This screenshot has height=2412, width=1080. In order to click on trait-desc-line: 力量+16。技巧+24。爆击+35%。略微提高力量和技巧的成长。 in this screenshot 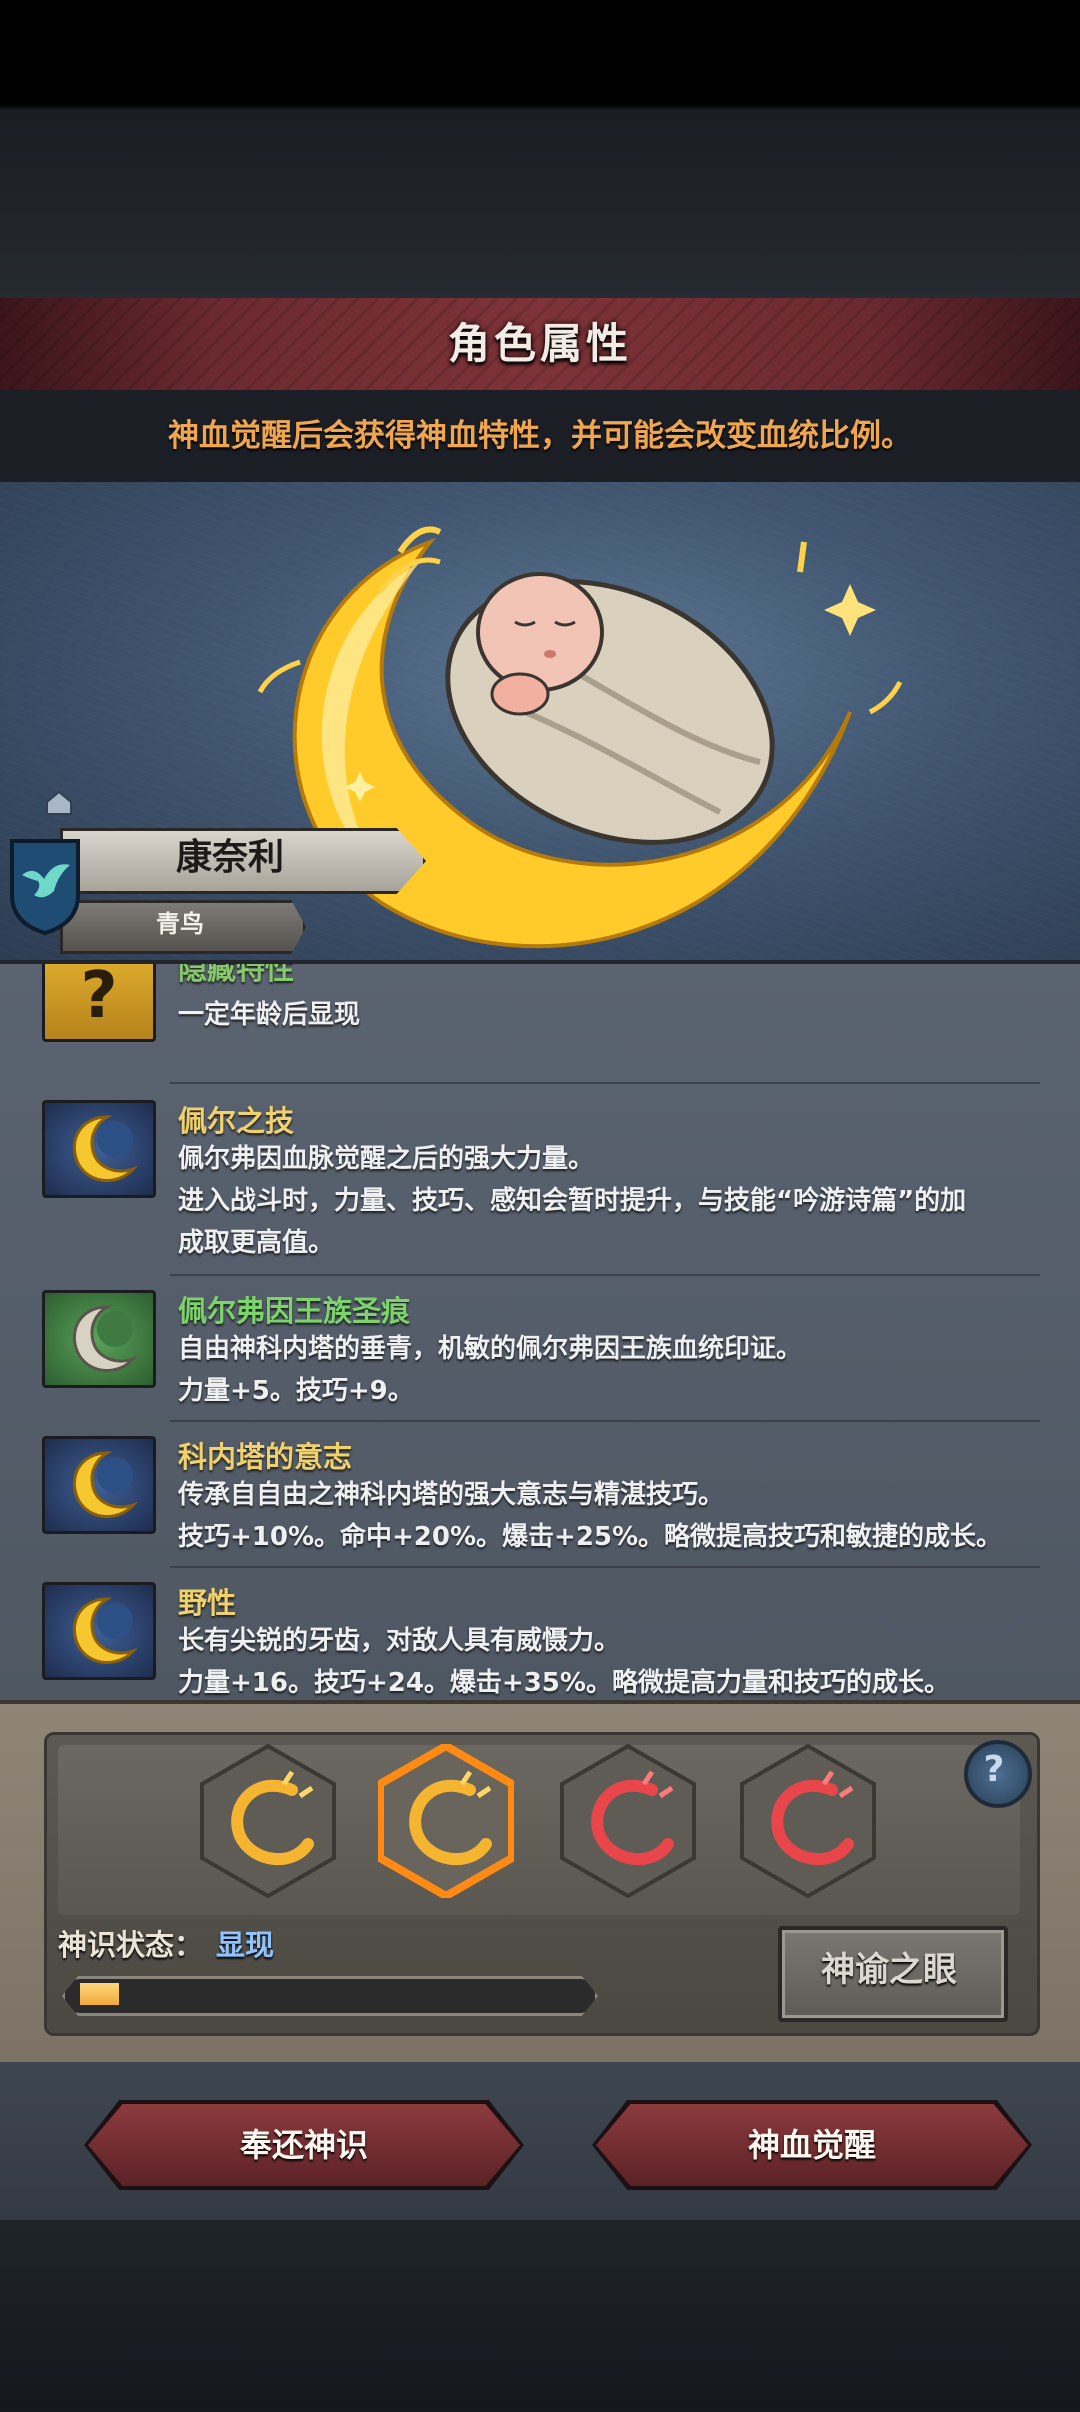, I will do `click(564, 1683)`.